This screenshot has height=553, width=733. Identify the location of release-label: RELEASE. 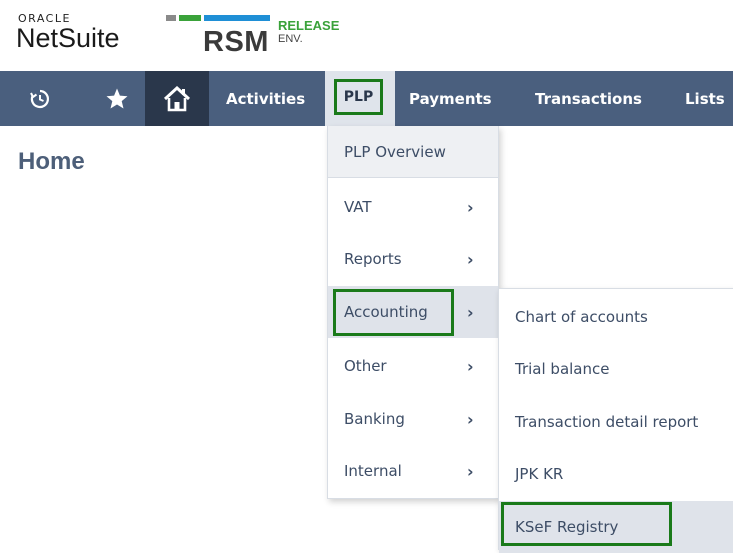
(309, 25).